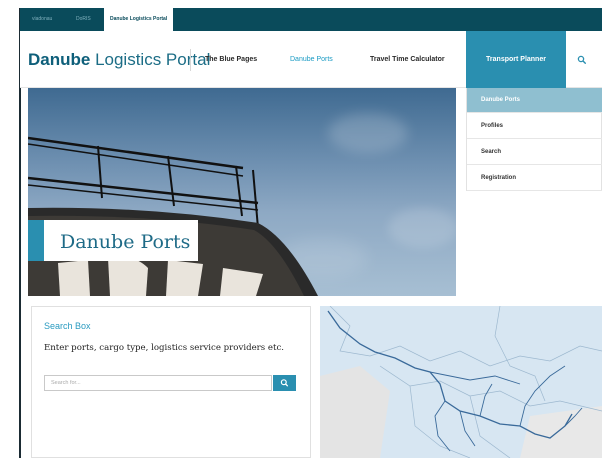 This screenshot has height=458, width=602. Describe the element at coordinates (407, 59) in the screenshot. I see `nav-travel-time-calculator: Travel Time Calculator` at that location.